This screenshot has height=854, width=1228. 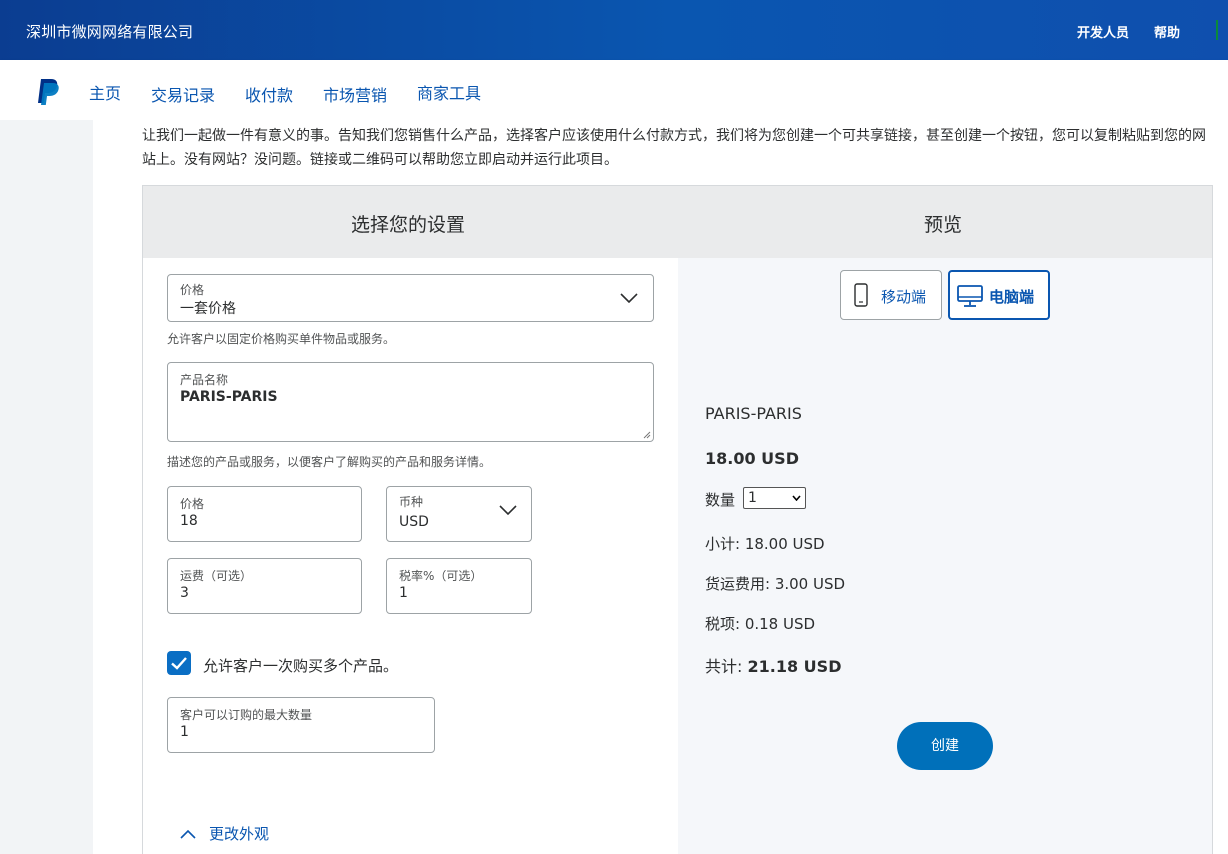 I want to click on price-type-value: 一套价格, so click(x=208, y=309).